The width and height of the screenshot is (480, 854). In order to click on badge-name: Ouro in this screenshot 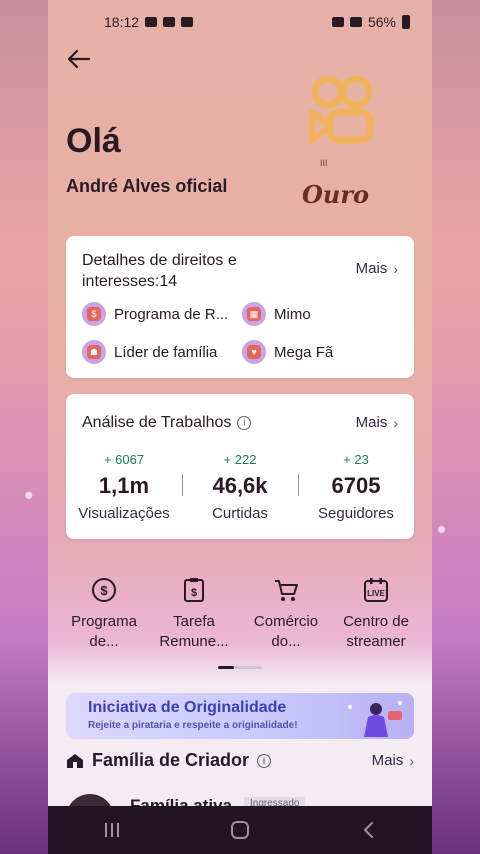, I will do `click(336, 194)`.